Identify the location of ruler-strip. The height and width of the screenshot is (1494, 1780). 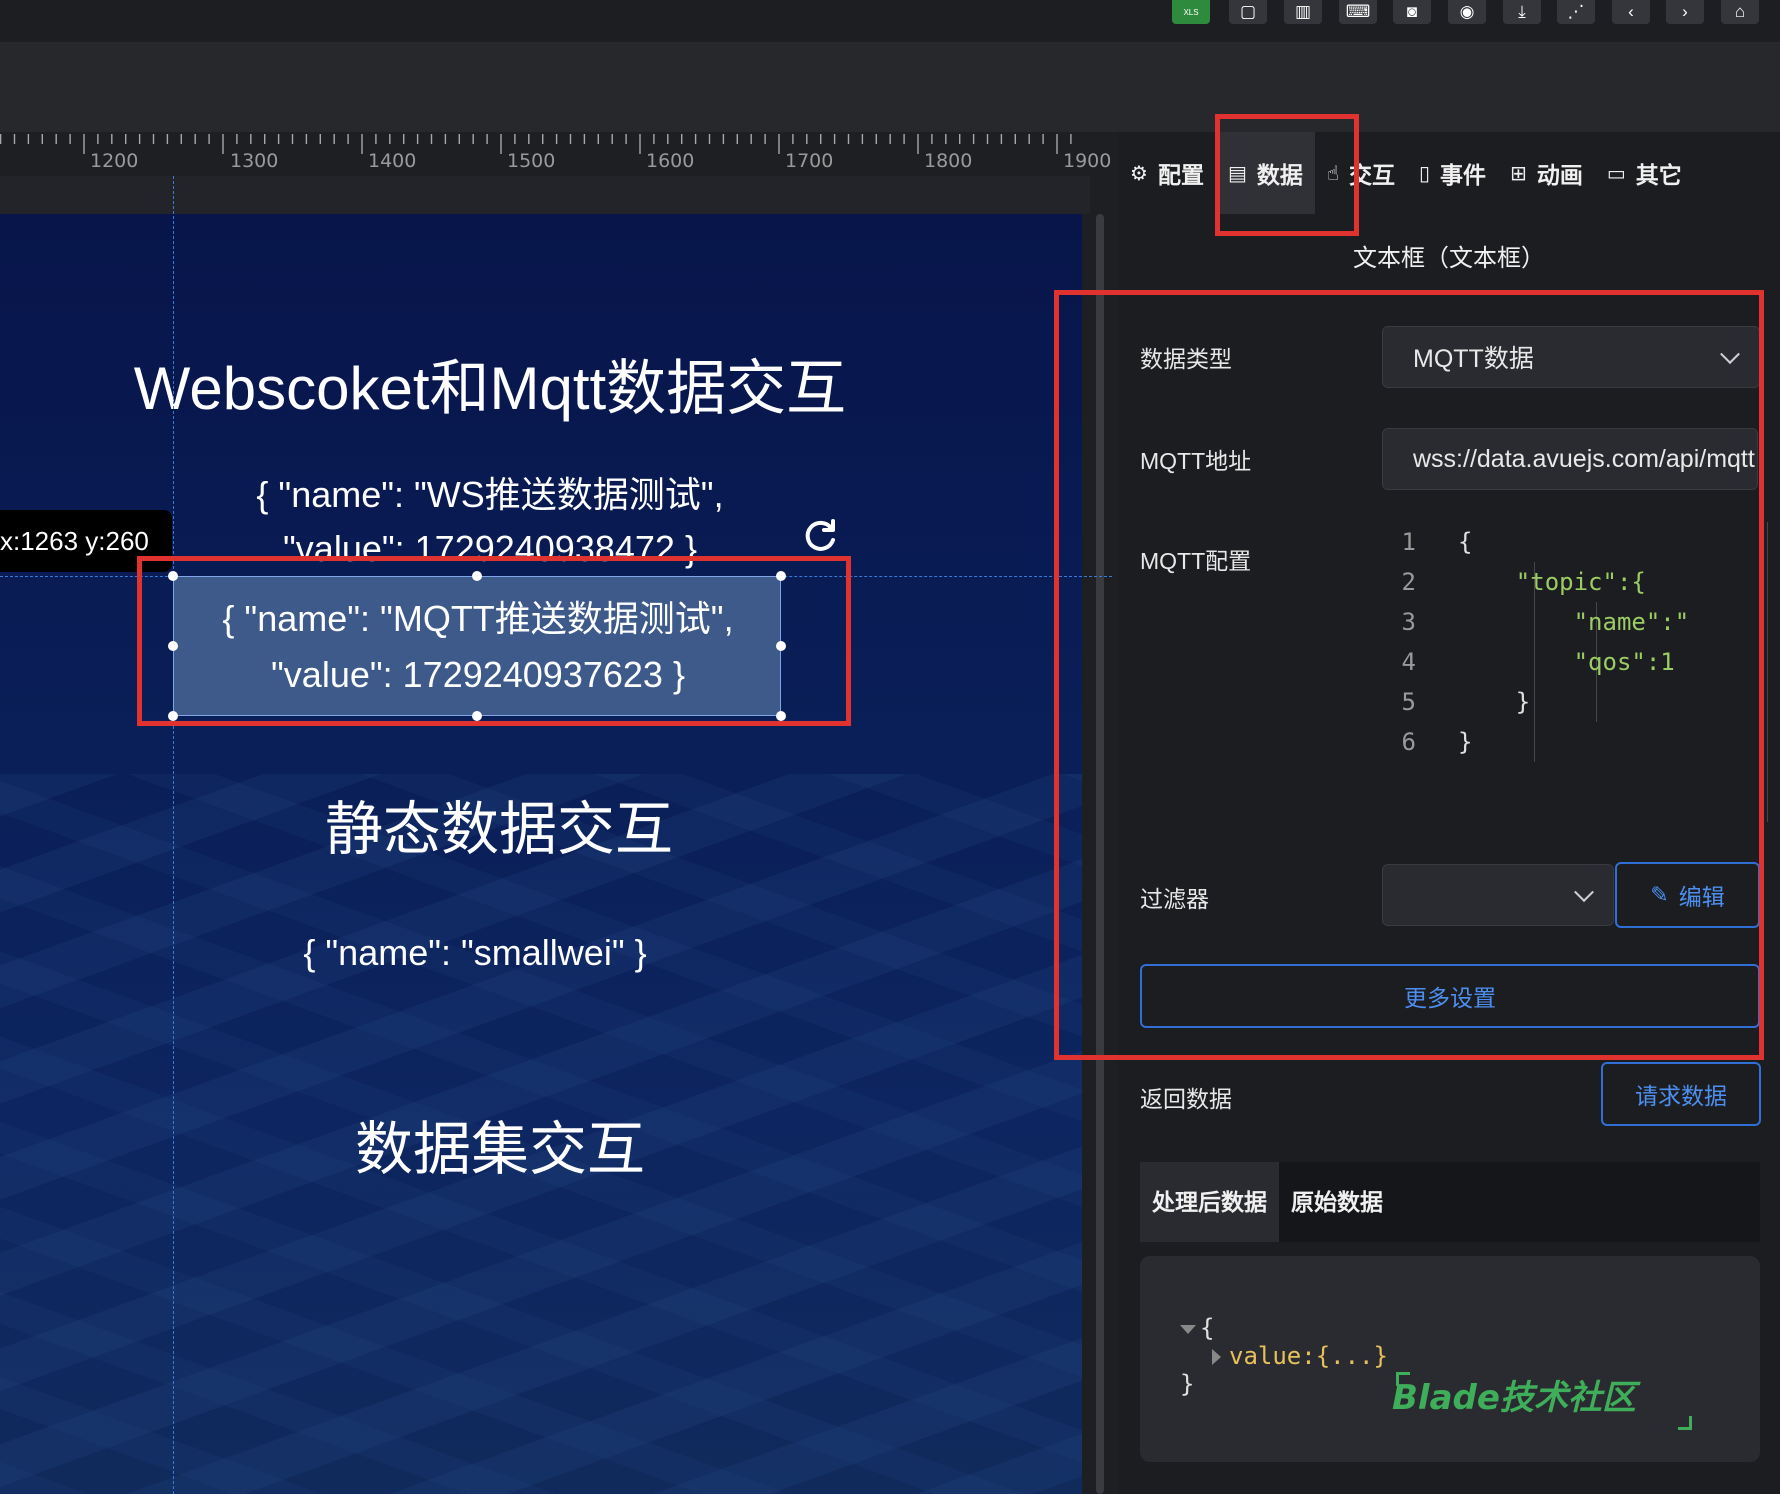
(545, 195).